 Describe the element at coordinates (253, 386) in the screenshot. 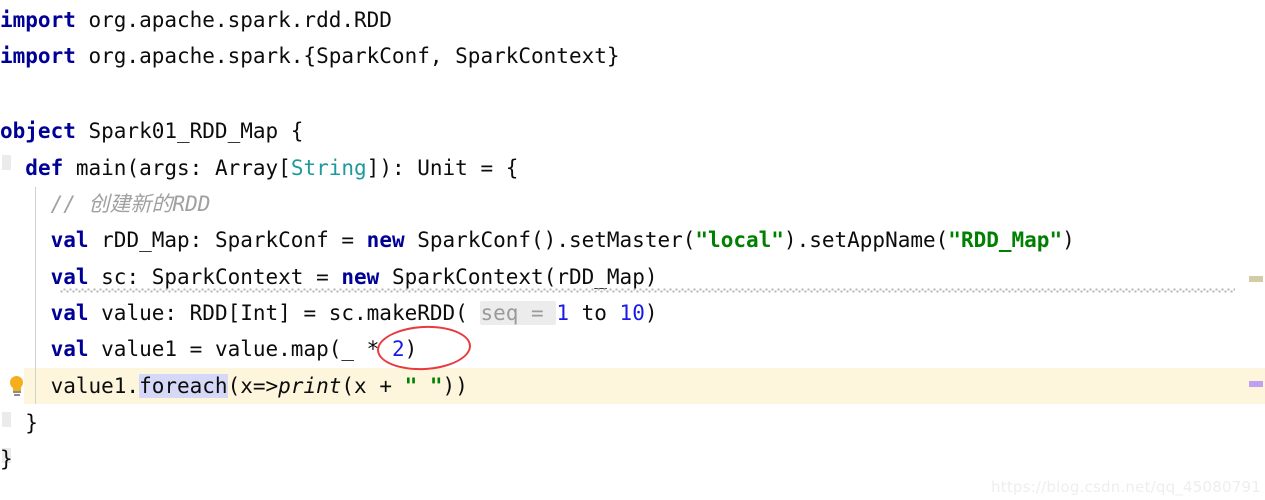

I see `code-token: (x=>` at that location.